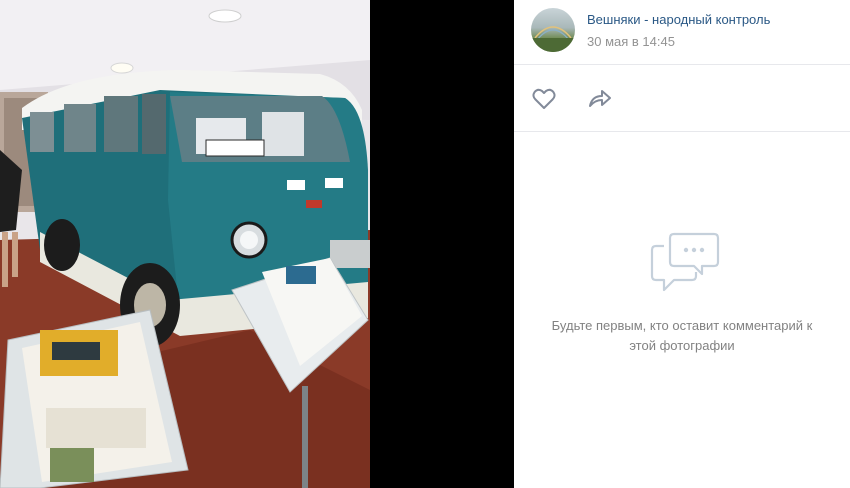 The width and height of the screenshot is (850, 488). What do you see at coordinates (685, 261) in the screenshot?
I see `comment-bubbles-icon` at bounding box center [685, 261].